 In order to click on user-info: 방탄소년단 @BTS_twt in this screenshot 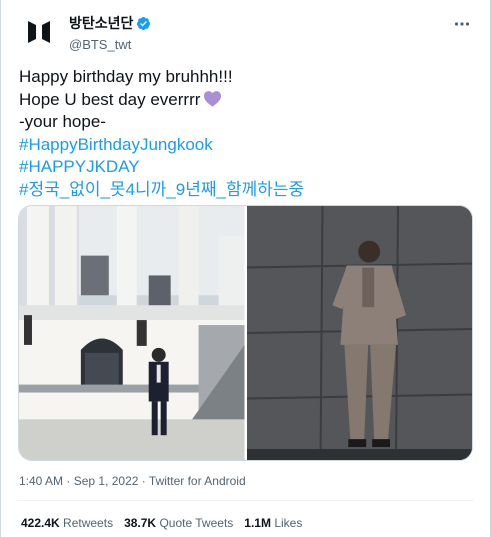, I will do `click(110, 32)`.